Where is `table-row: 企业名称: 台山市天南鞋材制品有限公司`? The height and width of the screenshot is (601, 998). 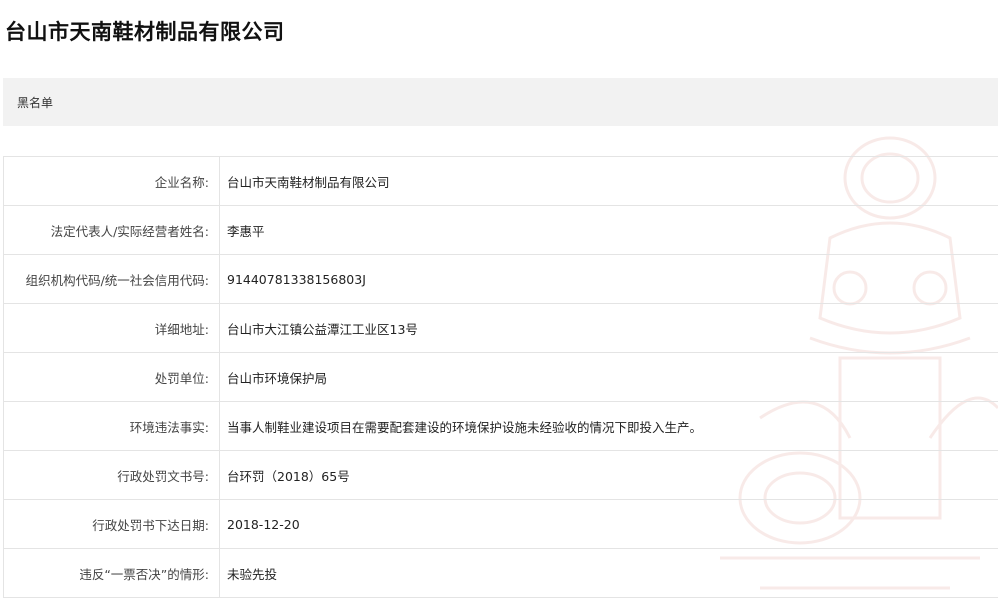
table-row: 企业名称: 台山市天南鞋材制品有限公司 is located at coordinates (500, 181).